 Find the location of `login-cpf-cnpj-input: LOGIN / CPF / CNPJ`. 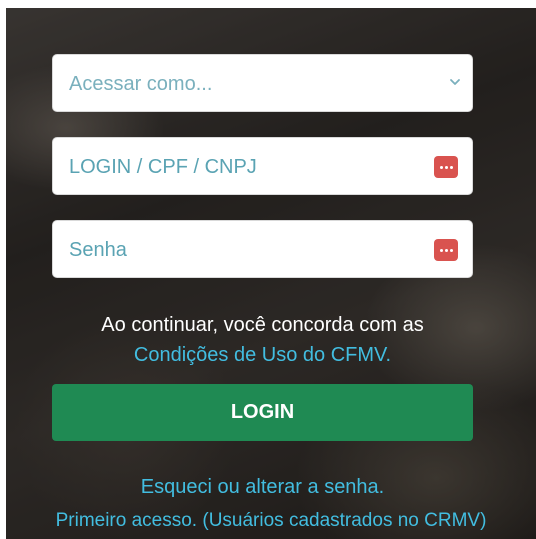

login-cpf-cnpj-input: LOGIN / CPF / CNPJ is located at coordinates (262, 166).